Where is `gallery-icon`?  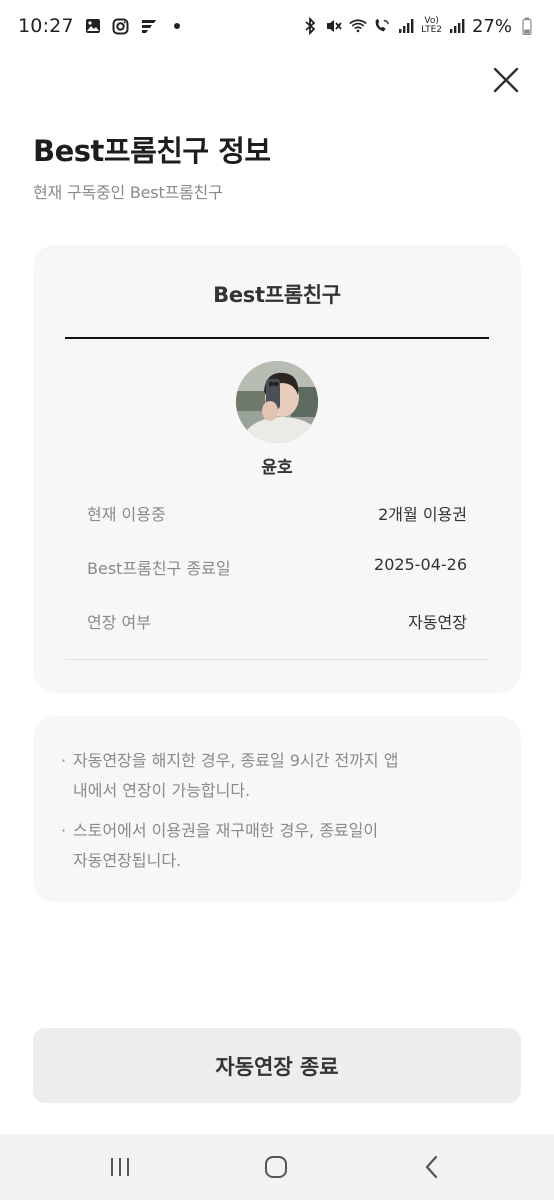
gallery-icon is located at coordinates (93, 26).